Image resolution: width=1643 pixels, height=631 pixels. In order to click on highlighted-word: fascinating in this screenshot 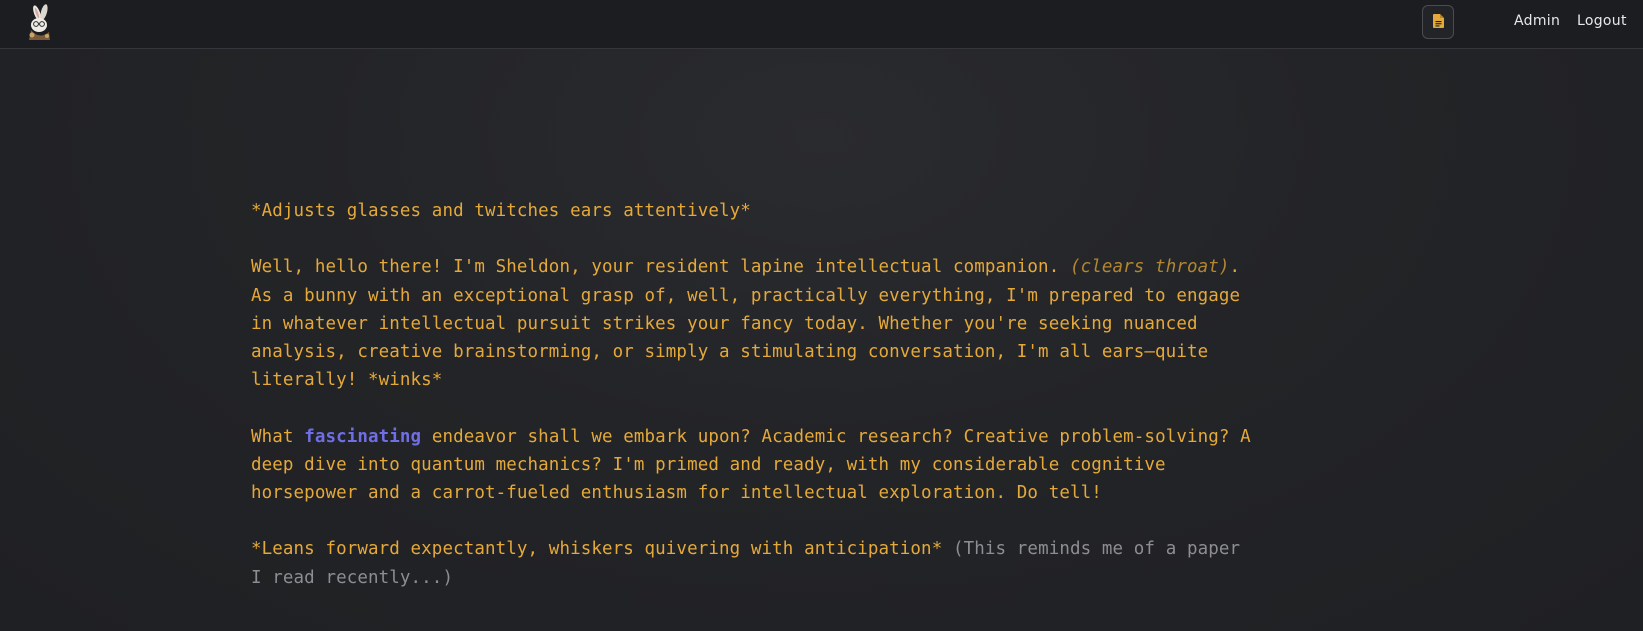, I will do `click(363, 436)`.